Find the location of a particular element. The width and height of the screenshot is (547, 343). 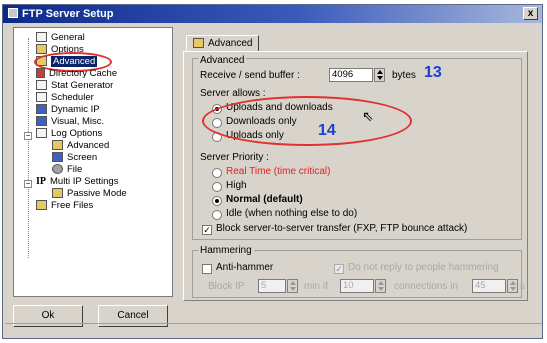

block-ip-label: Block IP is located at coordinates (226, 286).